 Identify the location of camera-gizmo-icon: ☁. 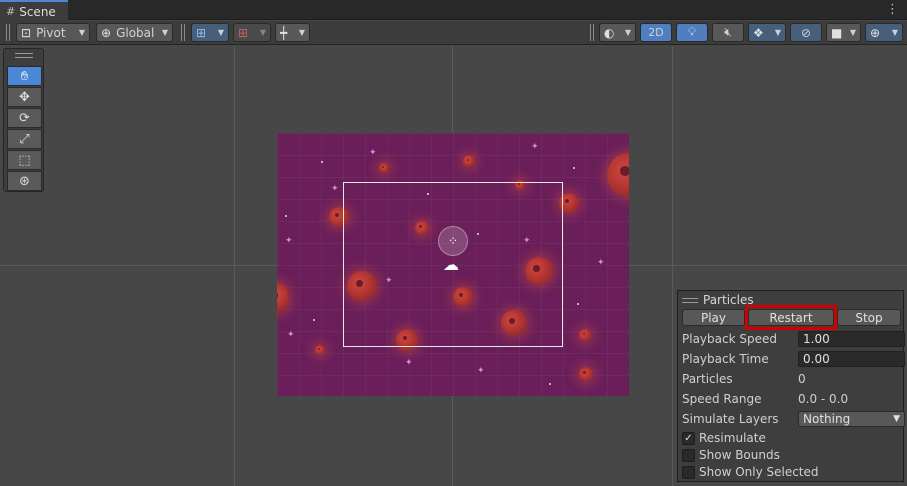
(451, 264).